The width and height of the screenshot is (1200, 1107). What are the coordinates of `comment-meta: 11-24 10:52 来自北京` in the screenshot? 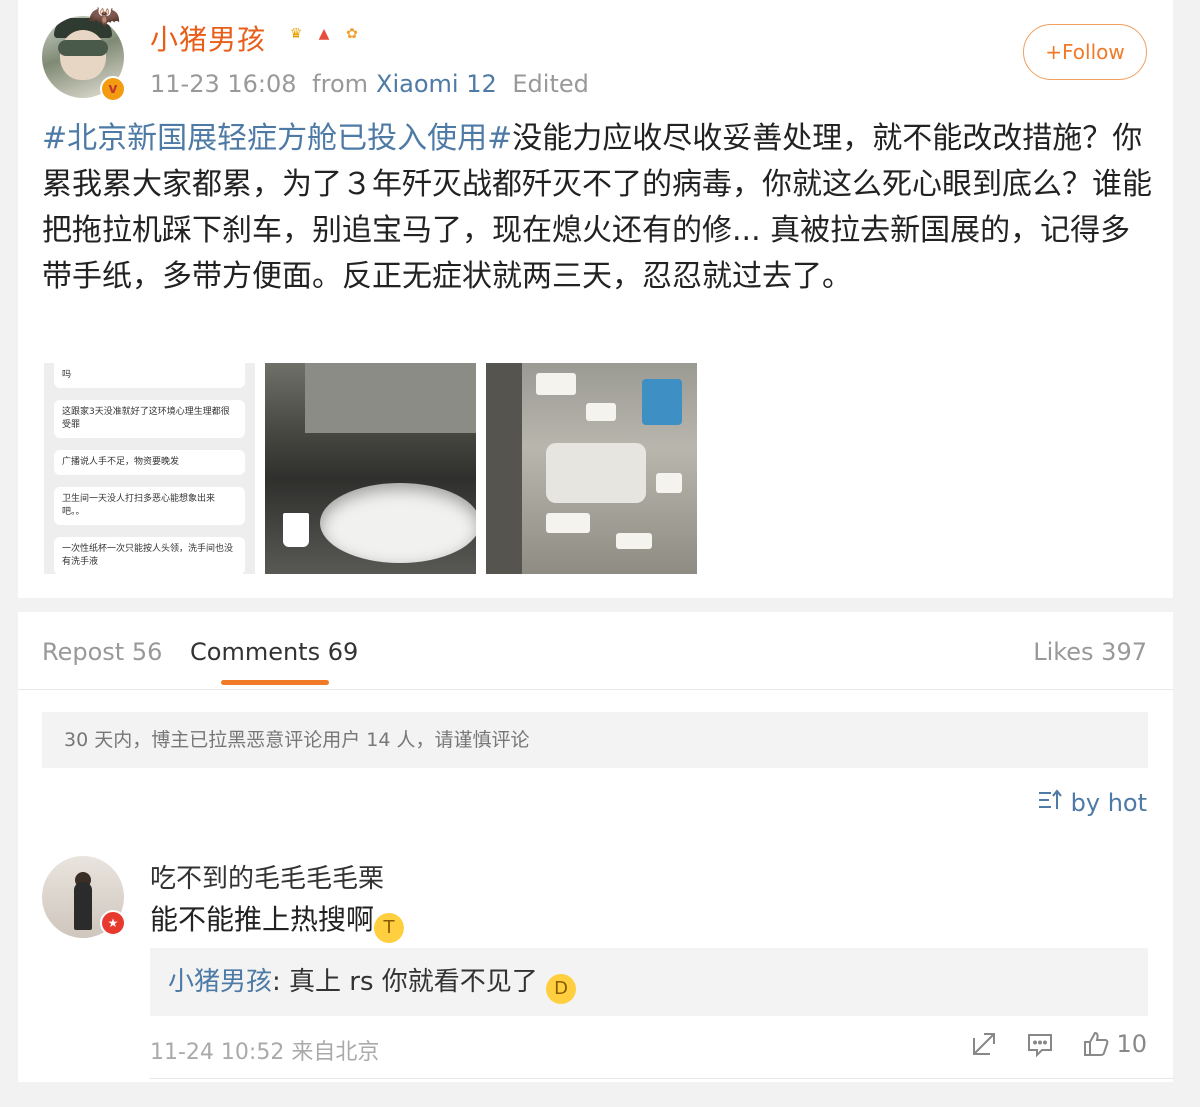 It's located at (264, 1050).